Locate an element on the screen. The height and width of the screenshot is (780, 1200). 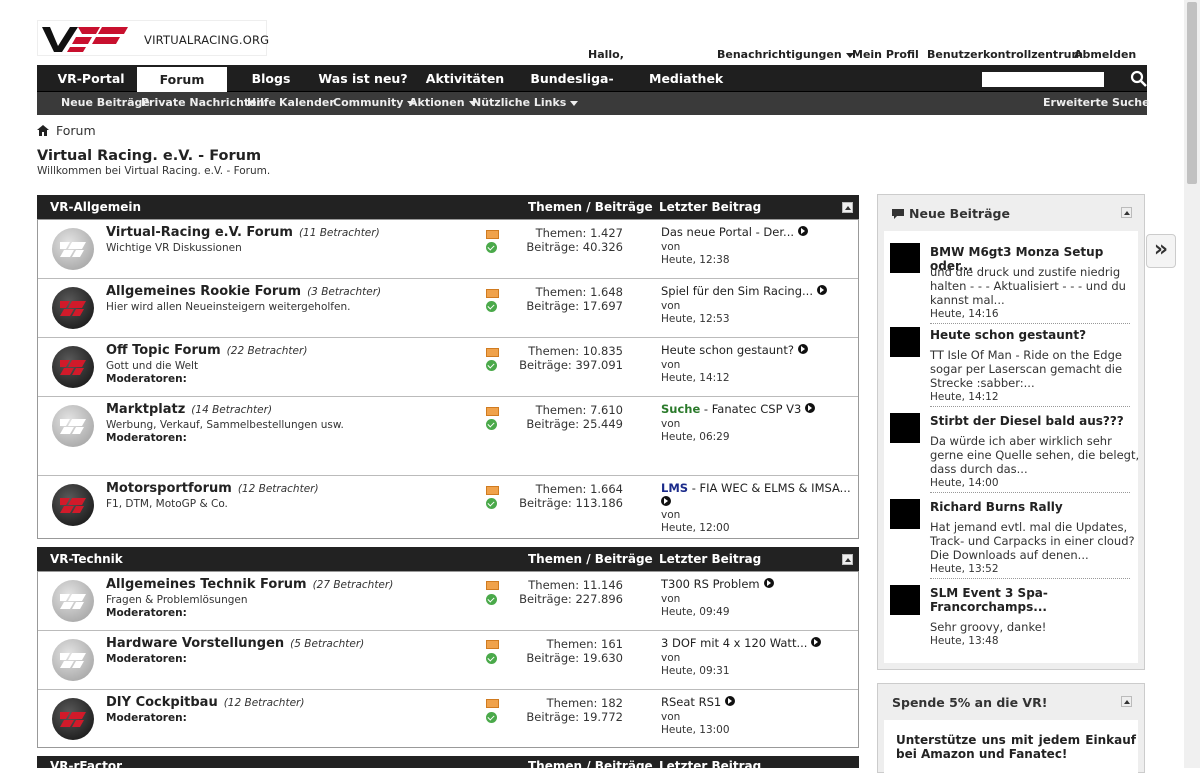
subnav-calendar: Kalender is located at coordinates (307, 102).